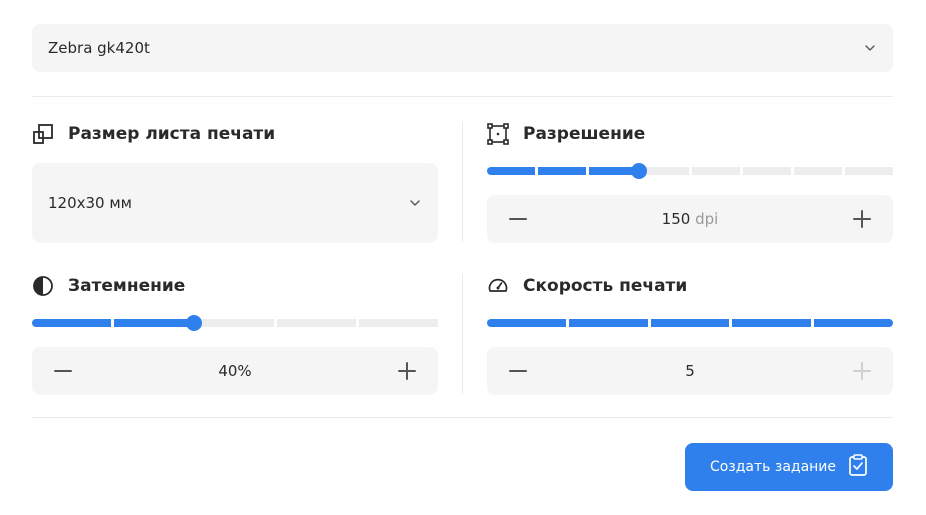  What do you see at coordinates (235, 203) in the screenshot?
I see `paper-size-select: 120x30 мм` at bounding box center [235, 203].